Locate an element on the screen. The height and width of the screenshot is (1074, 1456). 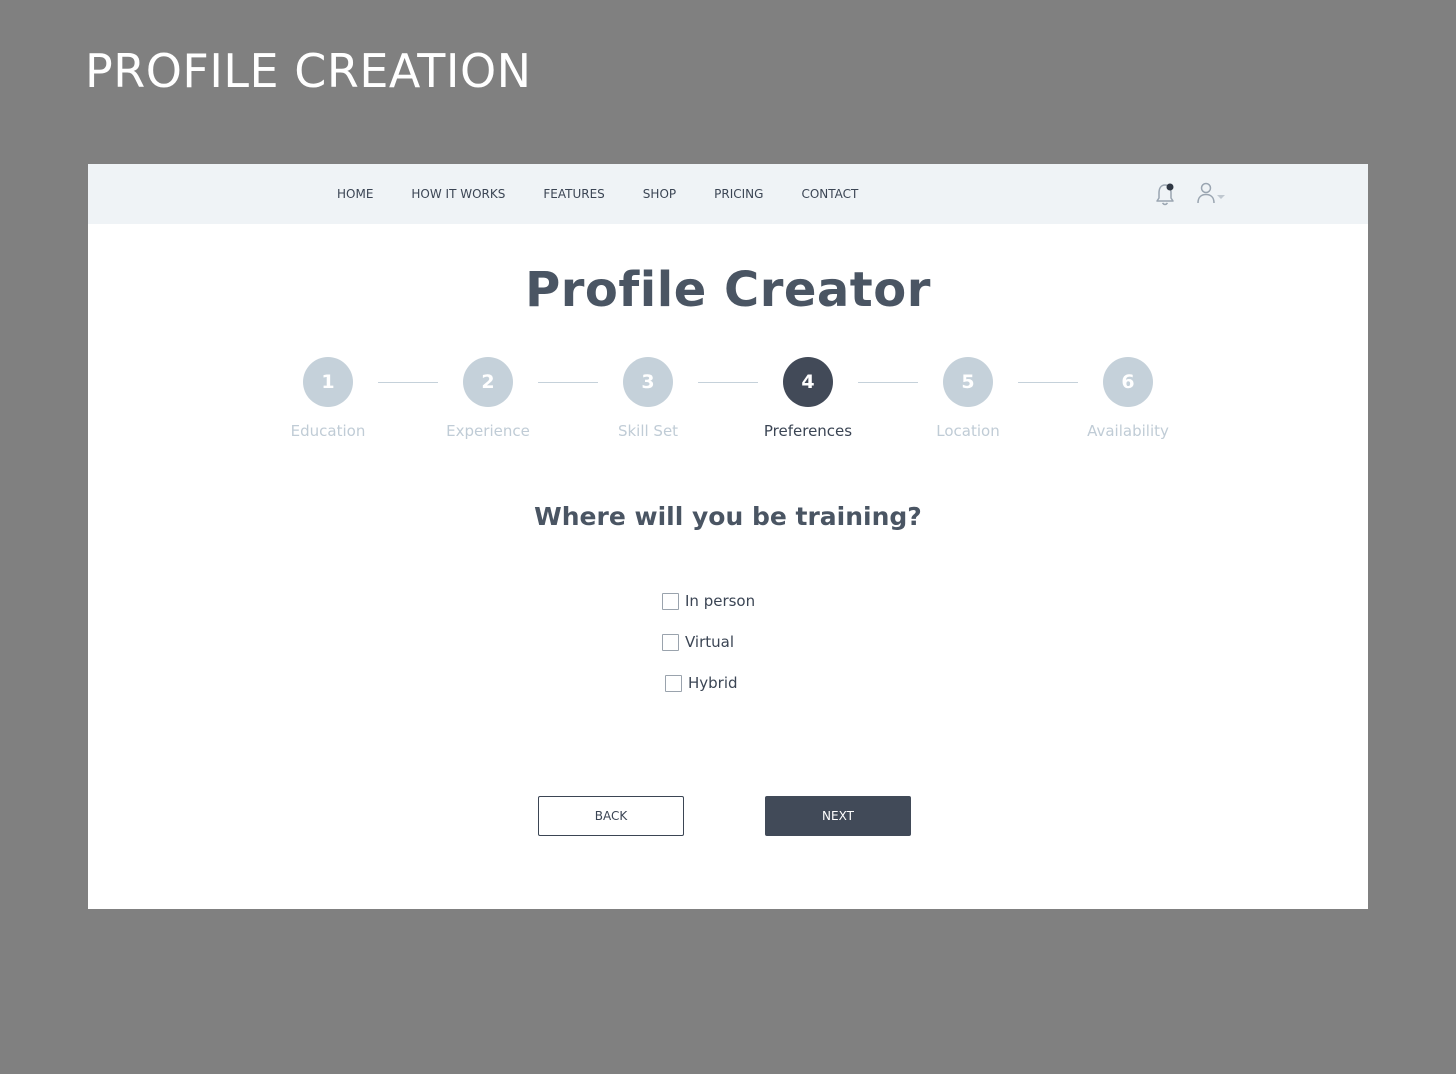
nav-link-pricing: PRICING is located at coordinates (738, 194).